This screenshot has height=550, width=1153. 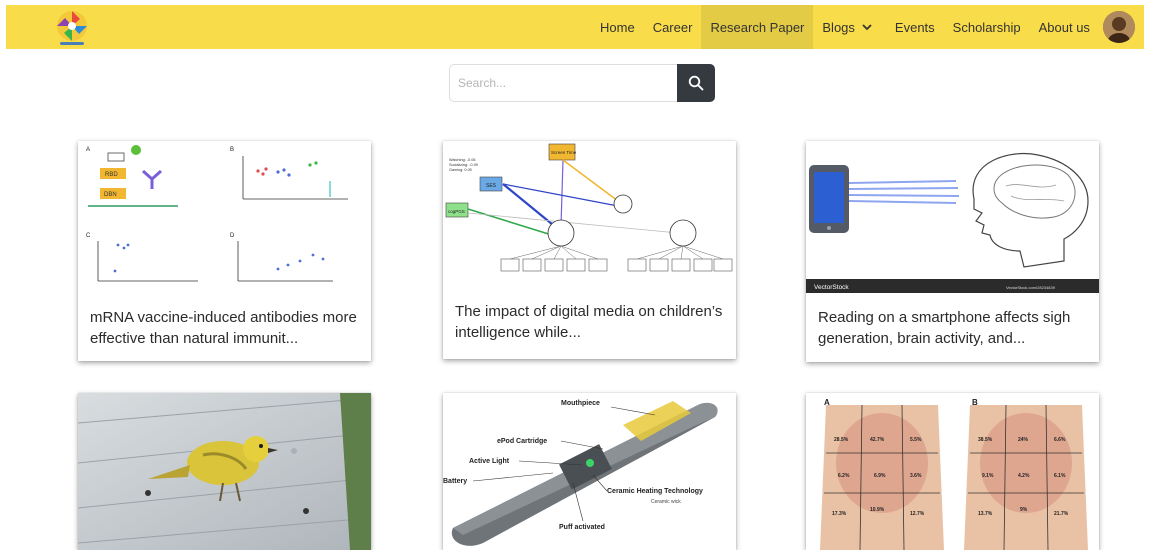 What do you see at coordinates (985, 440) in the screenshot?
I see `region-value: 38.5%` at bounding box center [985, 440].